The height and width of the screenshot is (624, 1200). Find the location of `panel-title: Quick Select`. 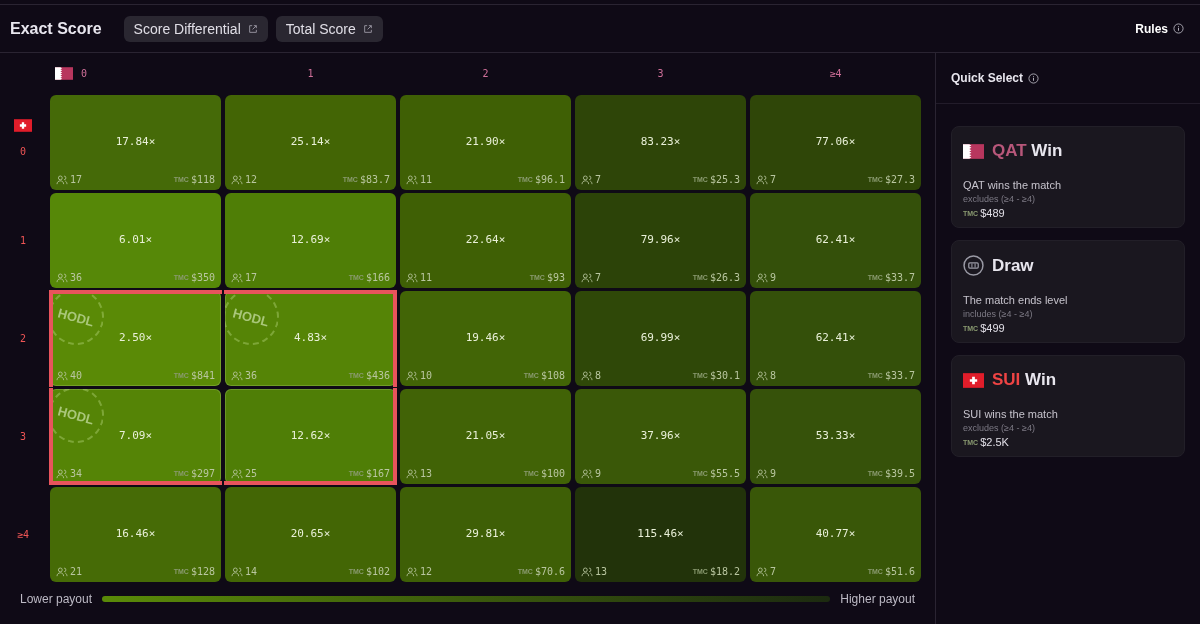

panel-title: Quick Select is located at coordinates (987, 78).